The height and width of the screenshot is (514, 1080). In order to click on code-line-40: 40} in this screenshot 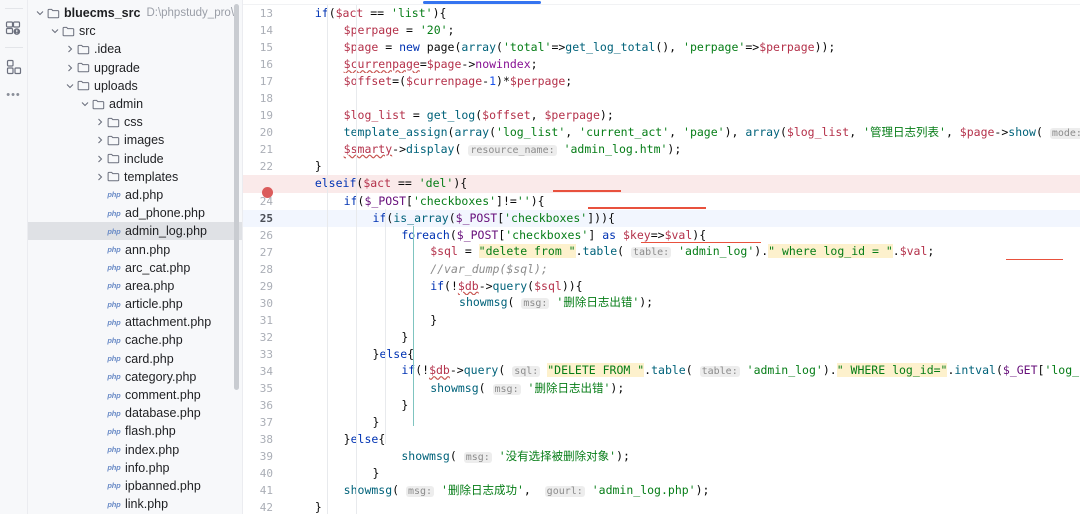, I will do `click(661, 473)`.